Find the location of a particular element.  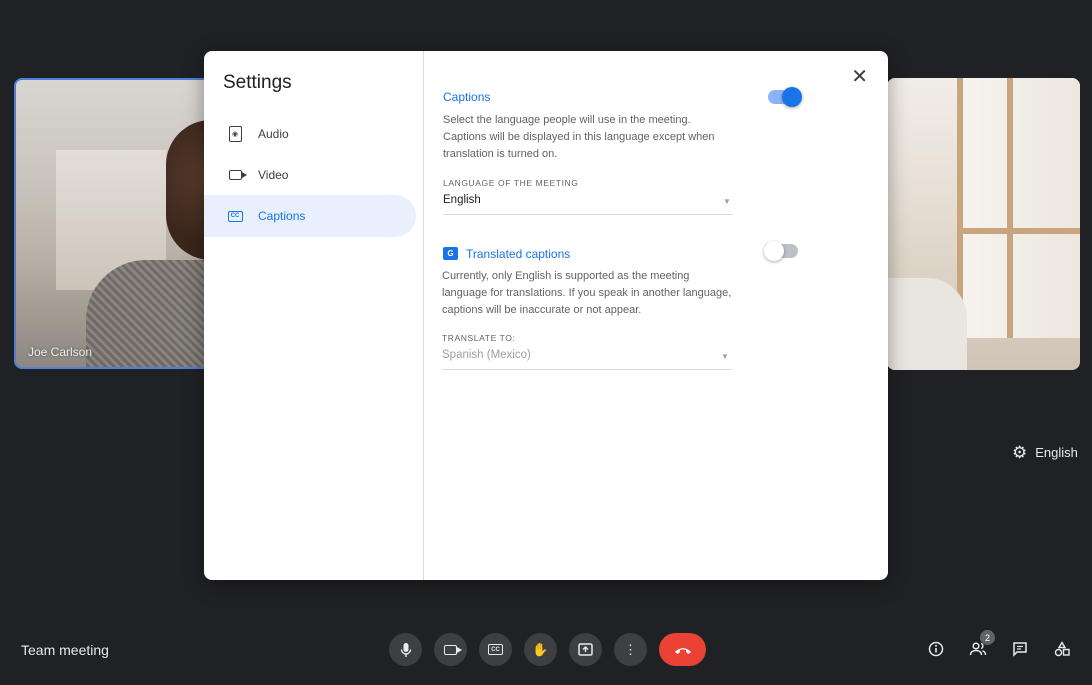

chat-button is located at coordinates (1020, 649).